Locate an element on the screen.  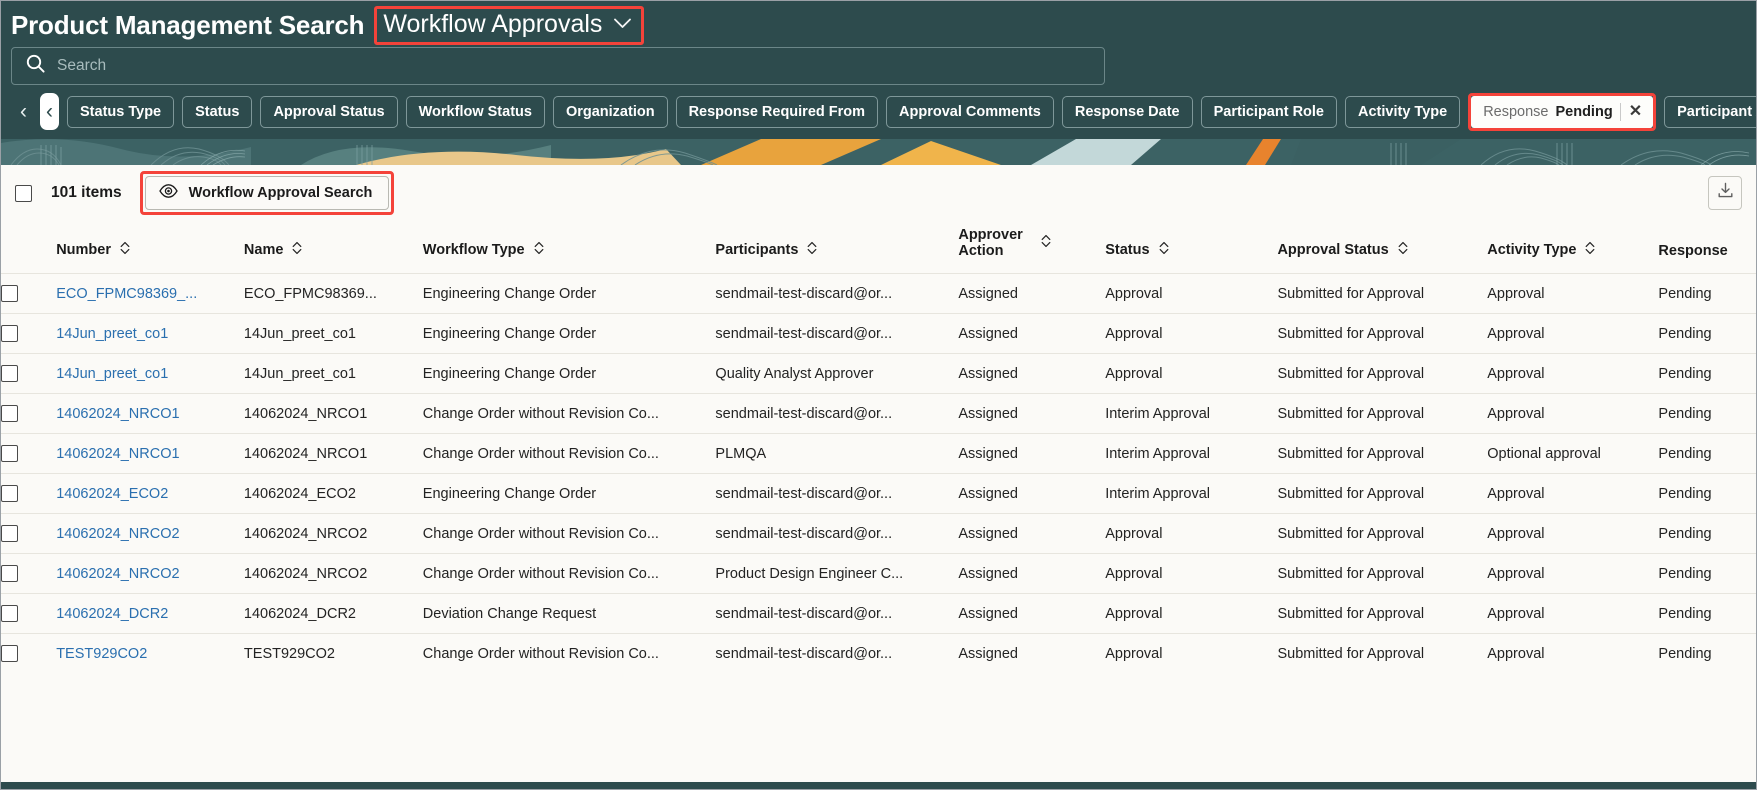
cell-number: 14062024_DCR2 is located at coordinates (150, 613).